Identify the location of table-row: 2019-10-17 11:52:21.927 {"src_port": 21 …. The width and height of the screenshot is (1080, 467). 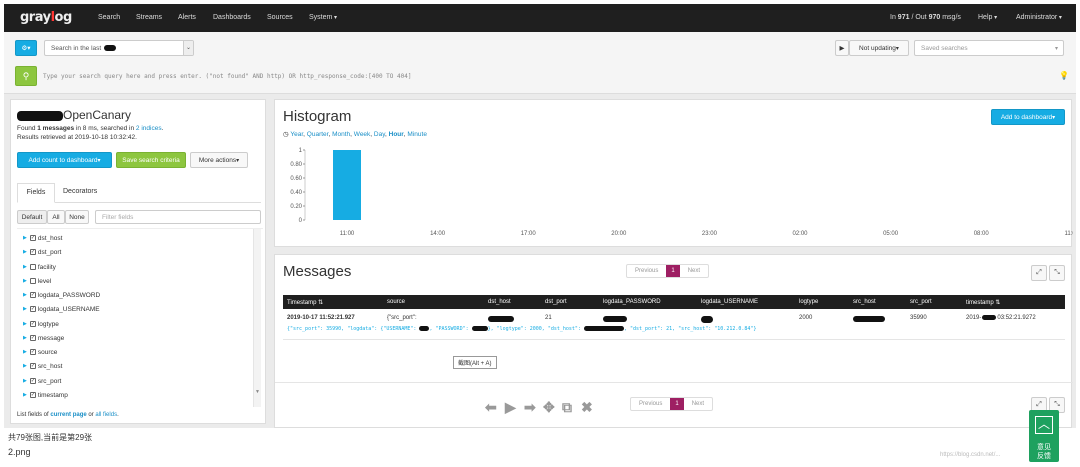
(674, 325).